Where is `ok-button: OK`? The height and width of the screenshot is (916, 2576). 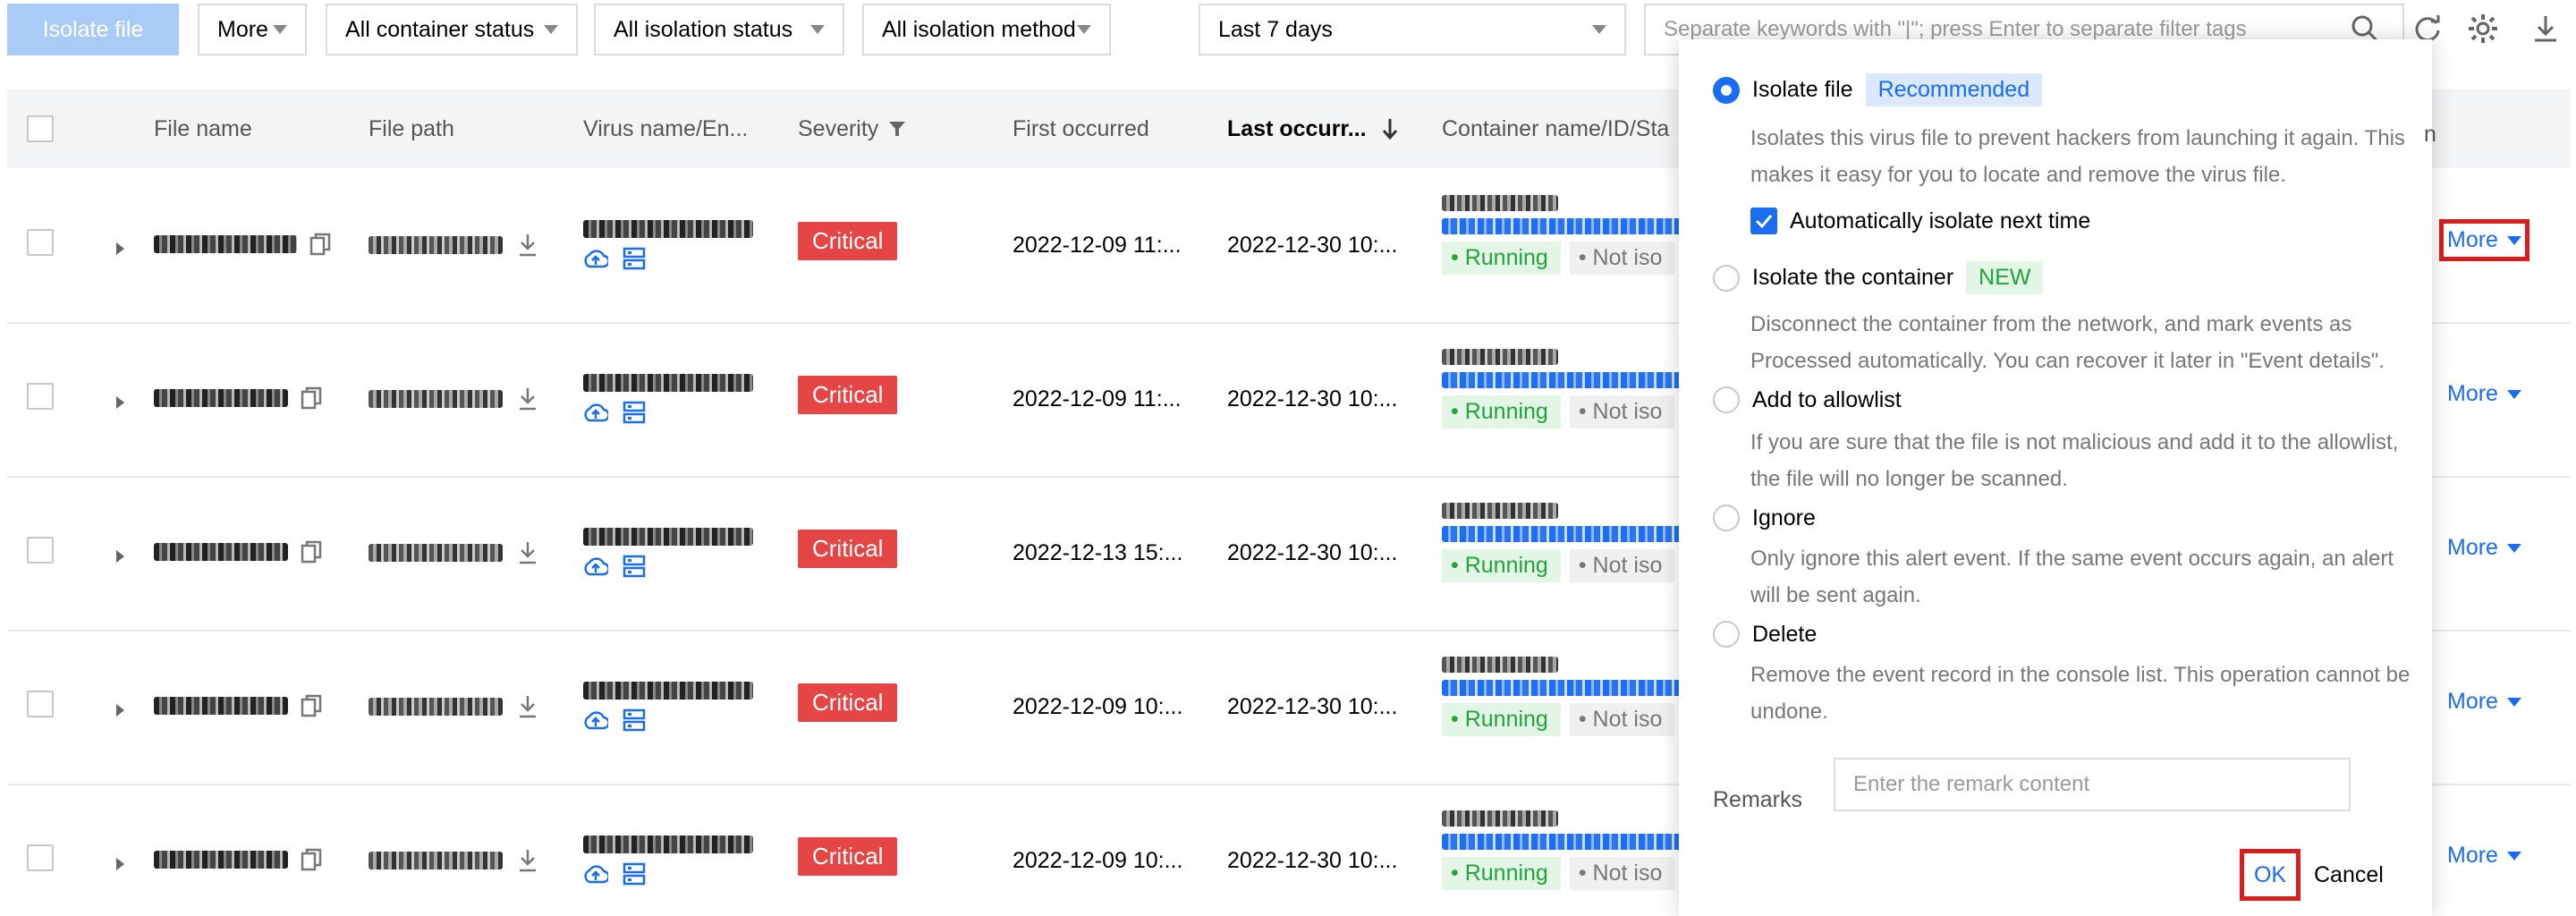
ok-button: OK is located at coordinates (2270, 875).